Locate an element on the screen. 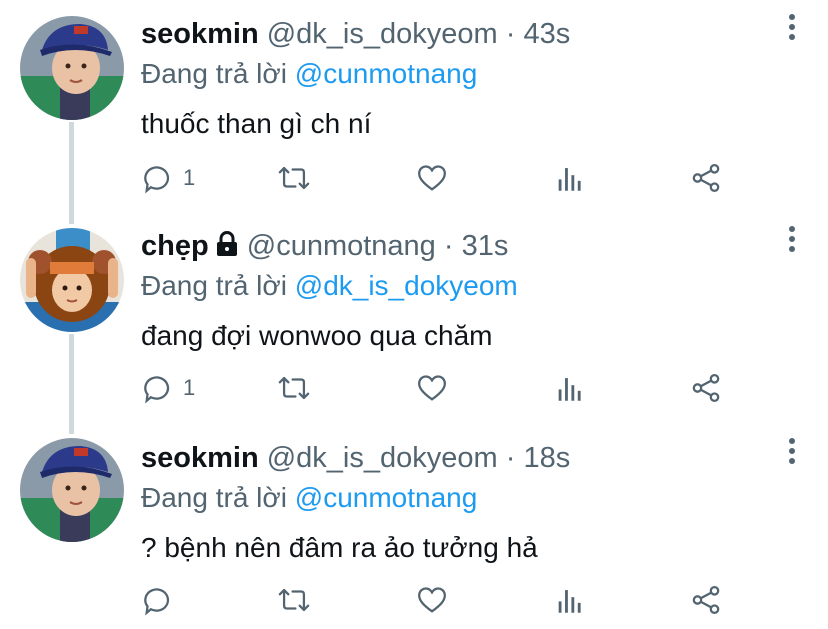 The width and height of the screenshot is (828, 629). tweet-header: seokmin @dk_is_dokyeom · 18s is located at coordinates (469, 458).